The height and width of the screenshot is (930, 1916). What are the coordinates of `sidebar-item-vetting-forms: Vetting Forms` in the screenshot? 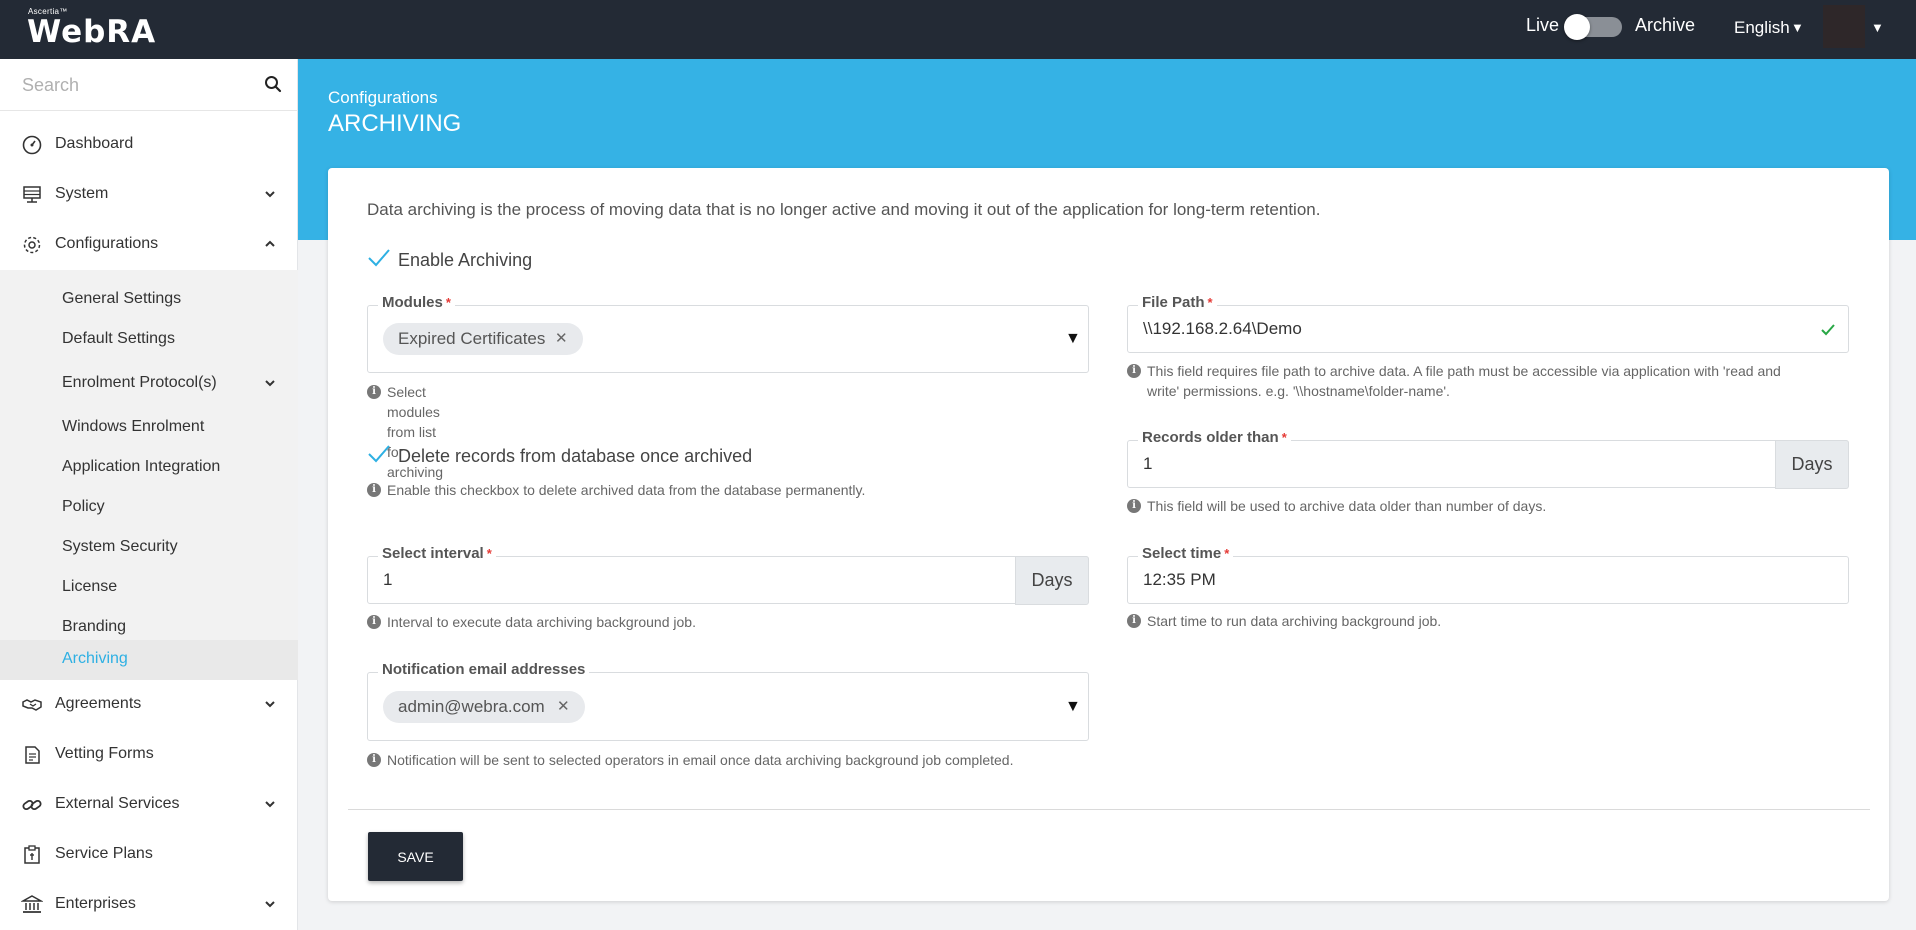 It's located at (149, 755).